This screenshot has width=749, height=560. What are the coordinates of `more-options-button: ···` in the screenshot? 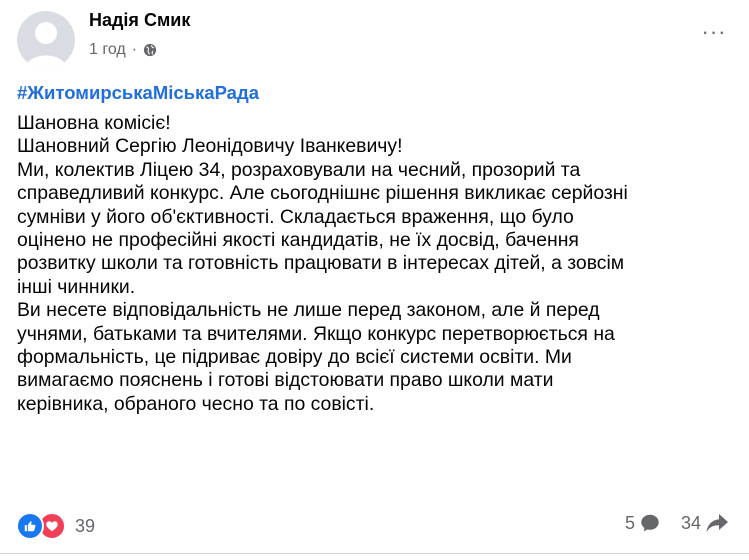 It's located at (714, 31).